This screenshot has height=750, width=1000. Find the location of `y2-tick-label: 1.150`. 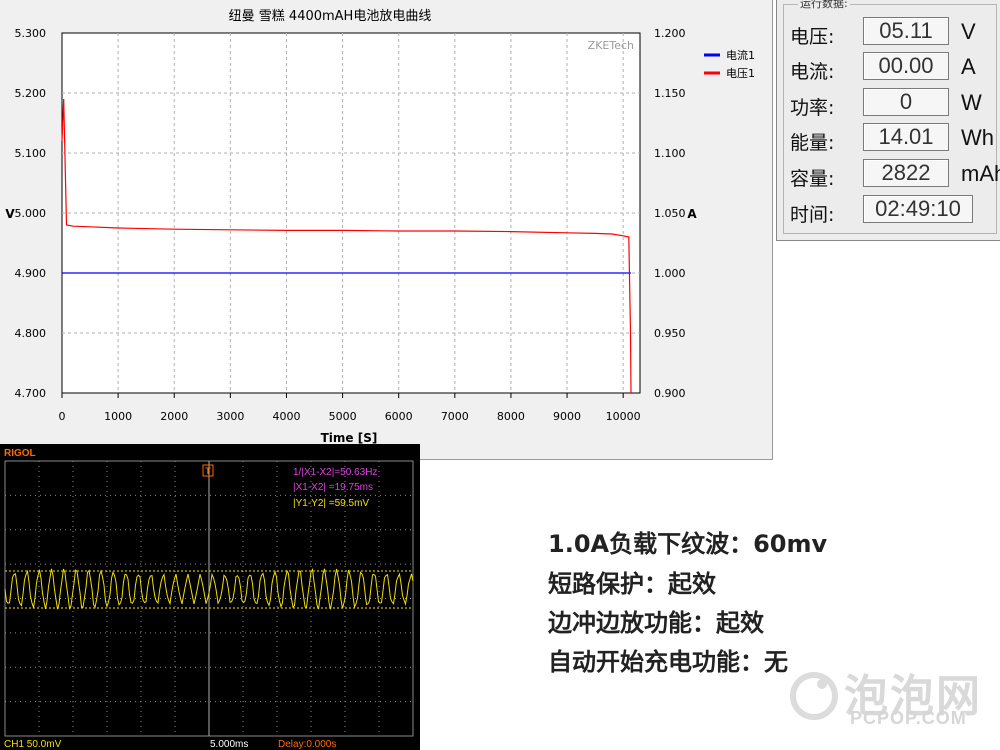

y2-tick-label: 1.150 is located at coordinates (670, 93).